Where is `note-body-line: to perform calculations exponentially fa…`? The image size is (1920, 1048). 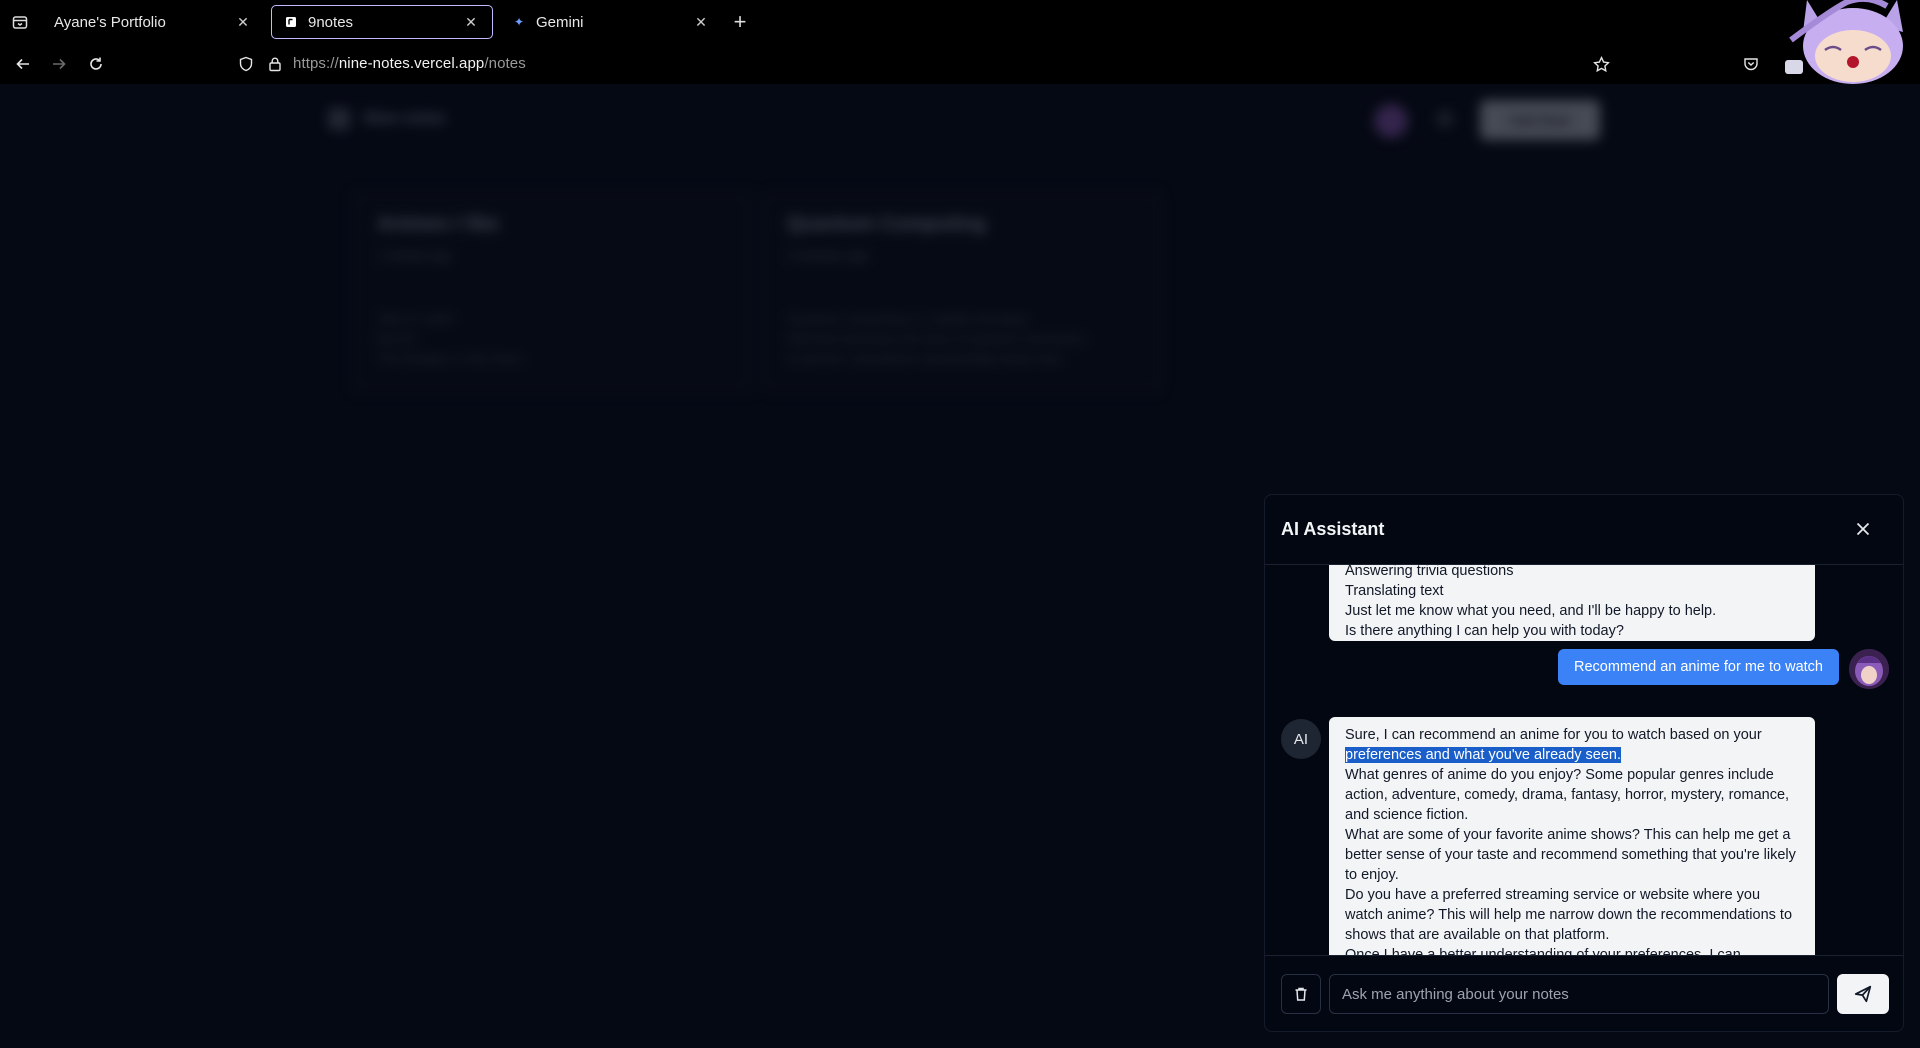 note-body-line: to perform calculations exponentially fa… is located at coordinates (925, 358).